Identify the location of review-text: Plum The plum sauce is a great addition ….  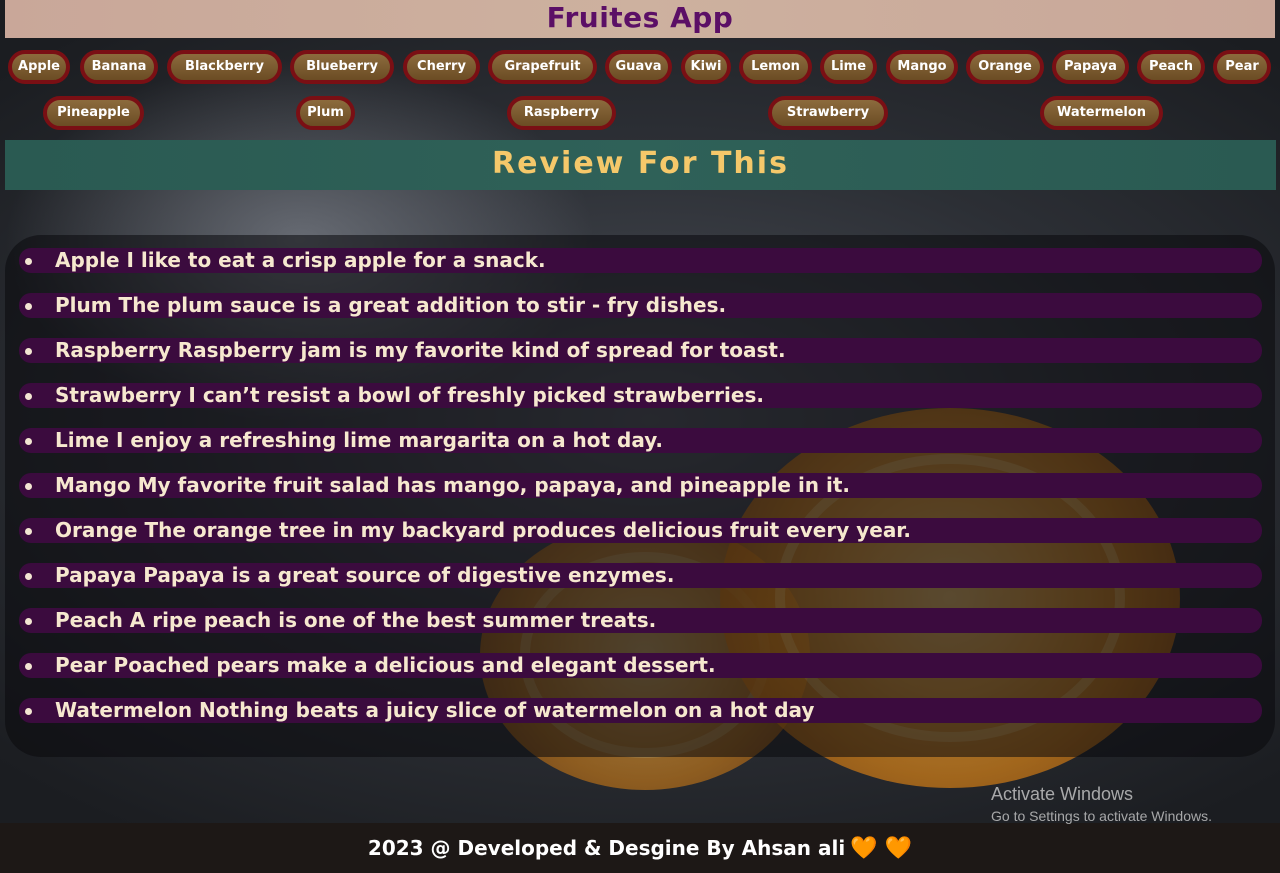
(391, 305).